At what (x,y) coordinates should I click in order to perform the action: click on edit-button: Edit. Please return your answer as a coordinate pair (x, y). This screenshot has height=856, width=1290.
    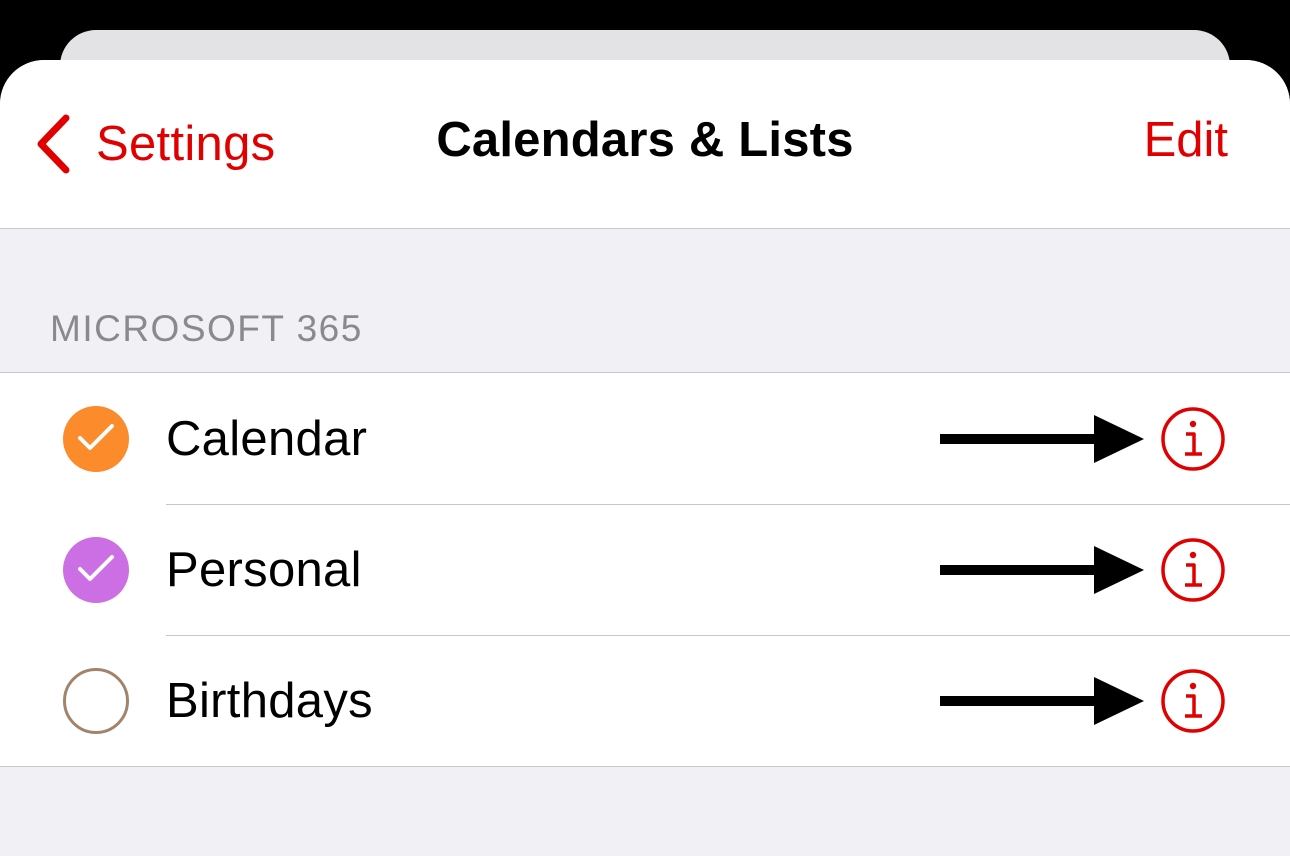
    Looking at the image, I should click on (1186, 140).